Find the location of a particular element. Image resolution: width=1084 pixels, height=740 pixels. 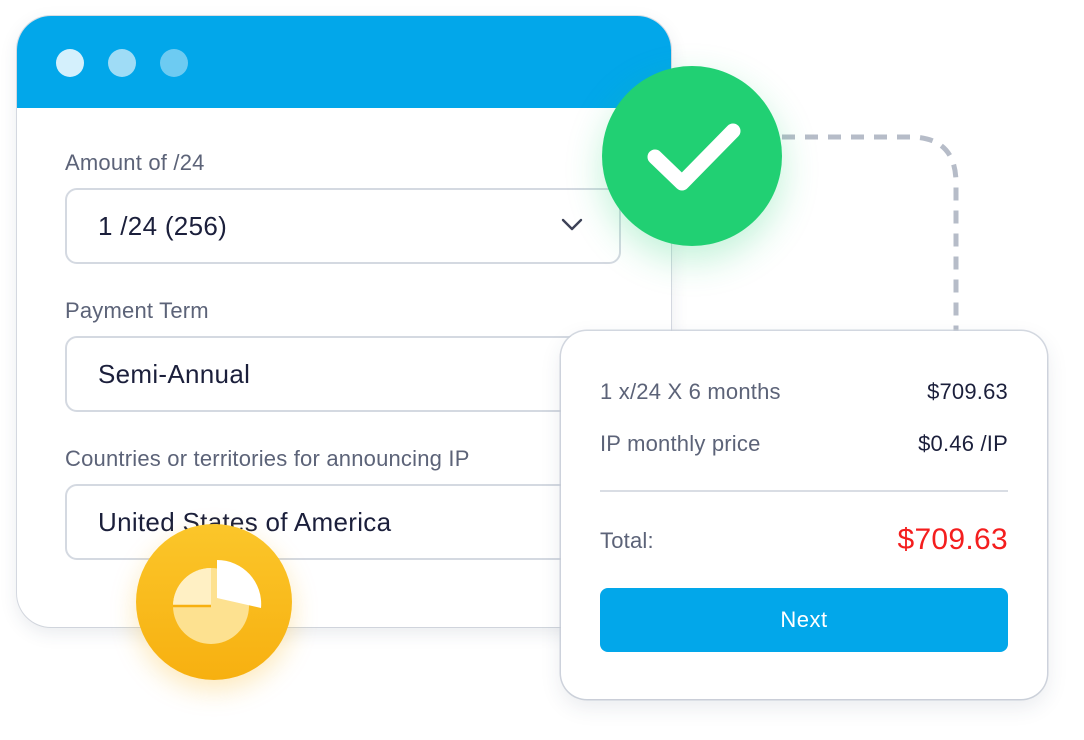

window-titlebar is located at coordinates (344, 62).